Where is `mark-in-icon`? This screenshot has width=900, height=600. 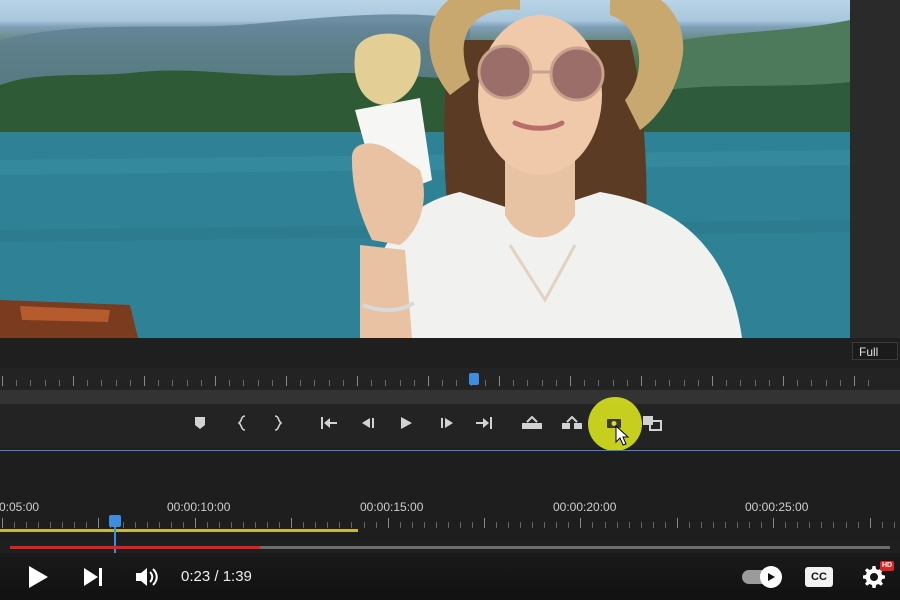 mark-in-icon is located at coordinates (242, 423).